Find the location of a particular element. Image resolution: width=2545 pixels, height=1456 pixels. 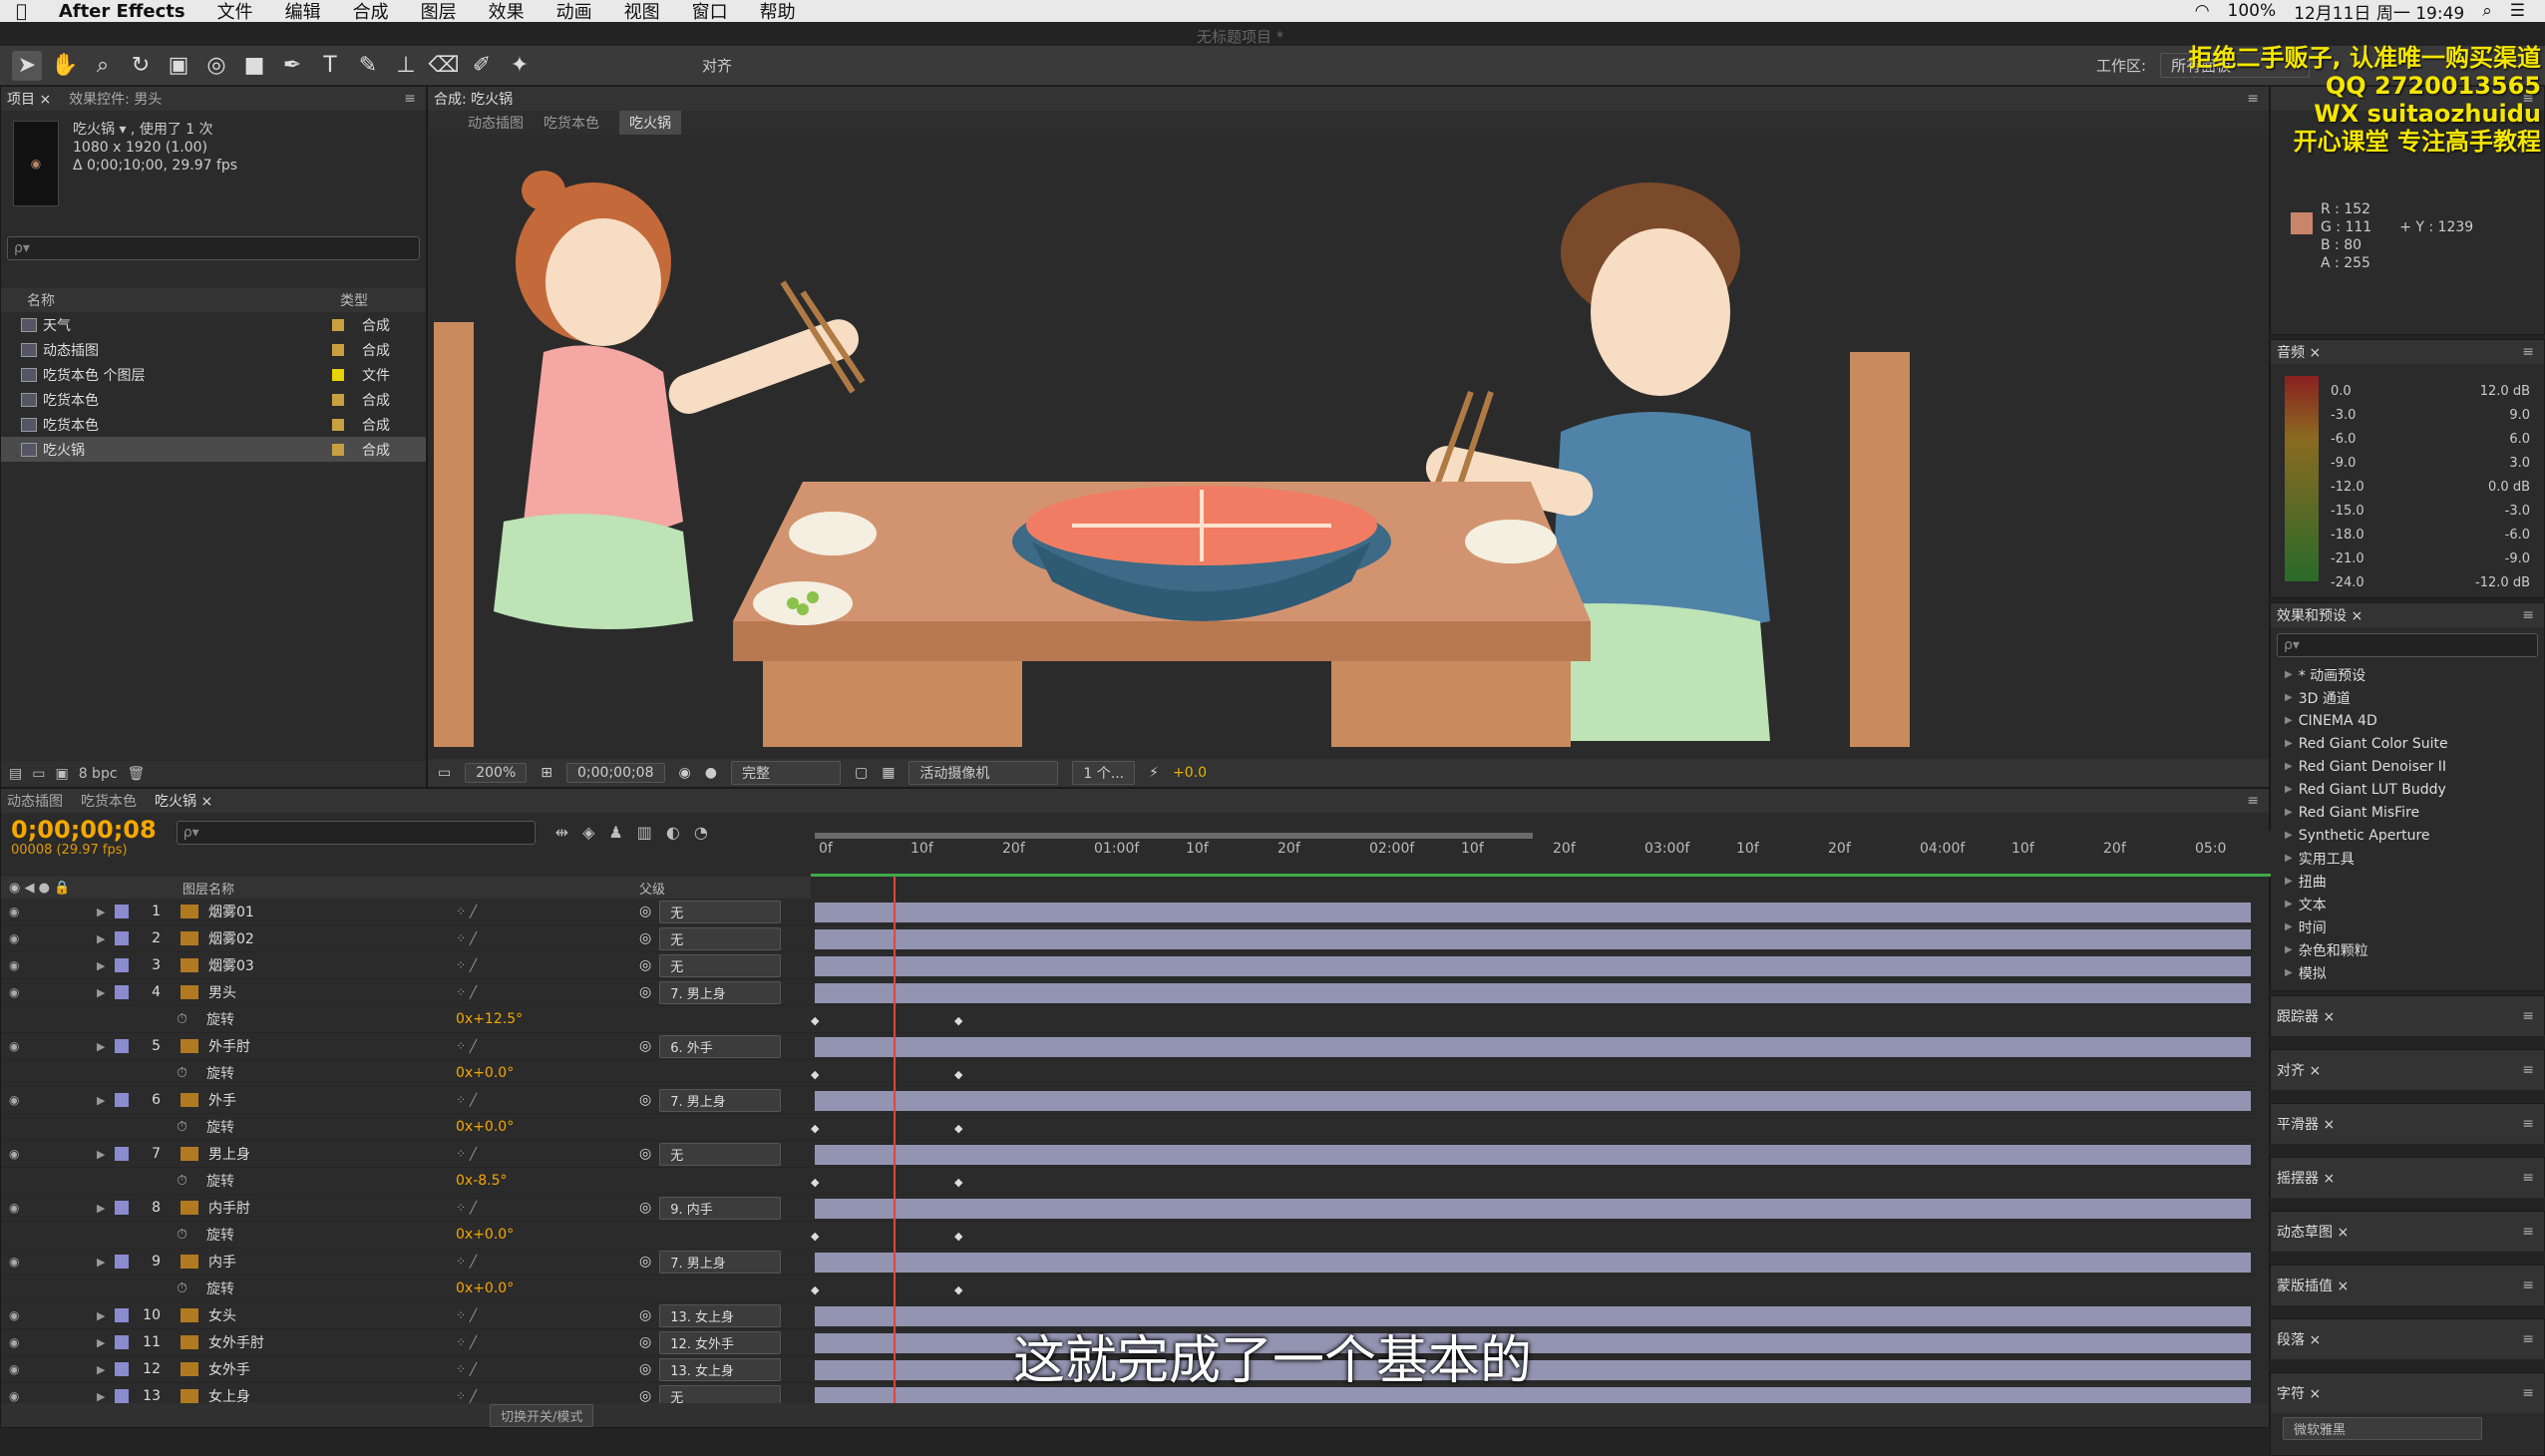

layer-row: ◉ ▶ 7 男上身 ⁘ ╱ ◎ 无 is located at coordinates (406, 1154).